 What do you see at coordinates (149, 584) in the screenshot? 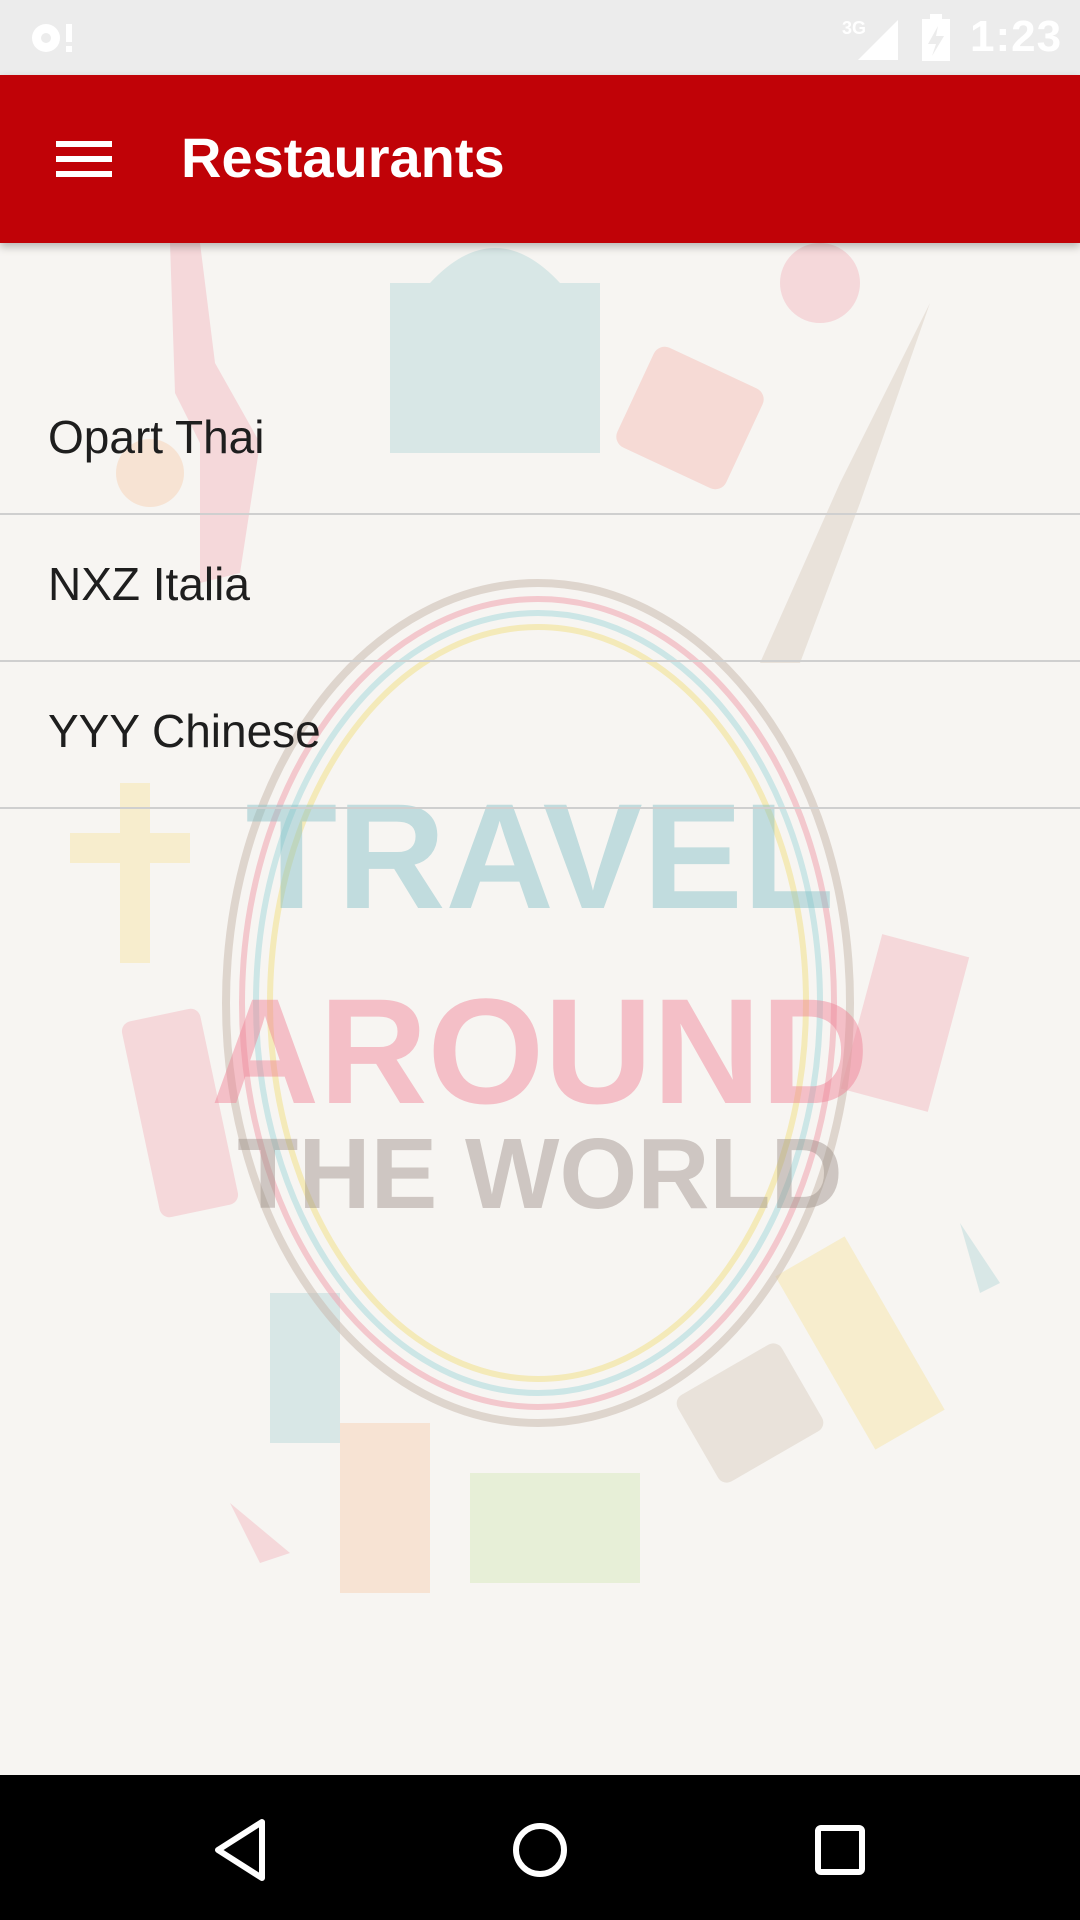
I see `restaurant-name: NXZ Italia` at bounding box center [149, 584].